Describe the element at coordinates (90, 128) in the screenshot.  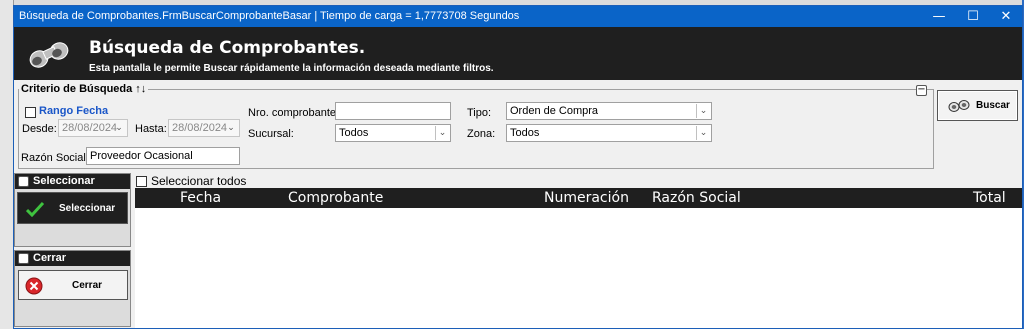
I see `desde-value: 28/08/2024` at that location.